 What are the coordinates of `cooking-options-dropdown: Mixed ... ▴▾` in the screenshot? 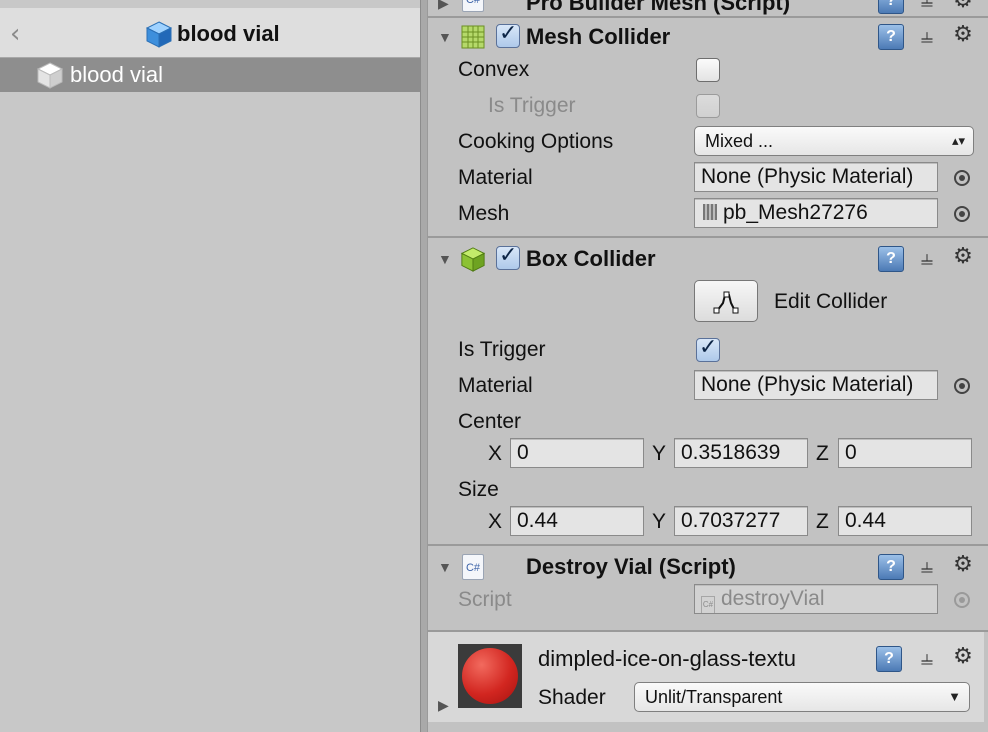 It's located at (834, 141).